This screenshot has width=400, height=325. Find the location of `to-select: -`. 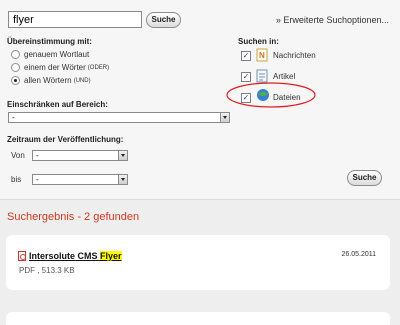

to-select: - is located at coordinates (80, 179).